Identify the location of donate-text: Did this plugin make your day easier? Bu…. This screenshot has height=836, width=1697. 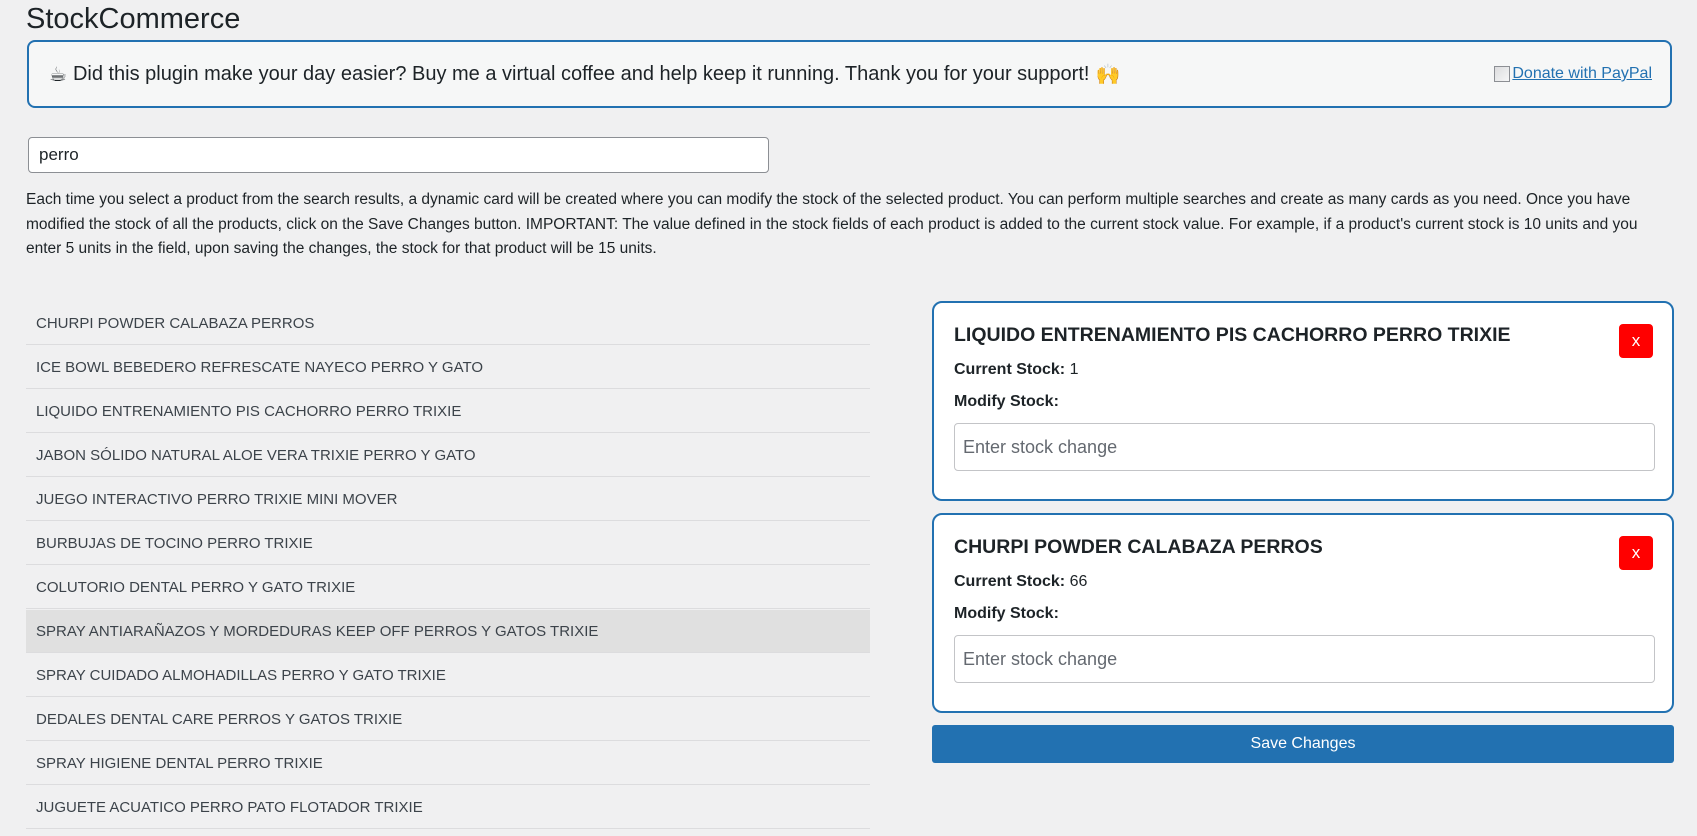
(581, 73).